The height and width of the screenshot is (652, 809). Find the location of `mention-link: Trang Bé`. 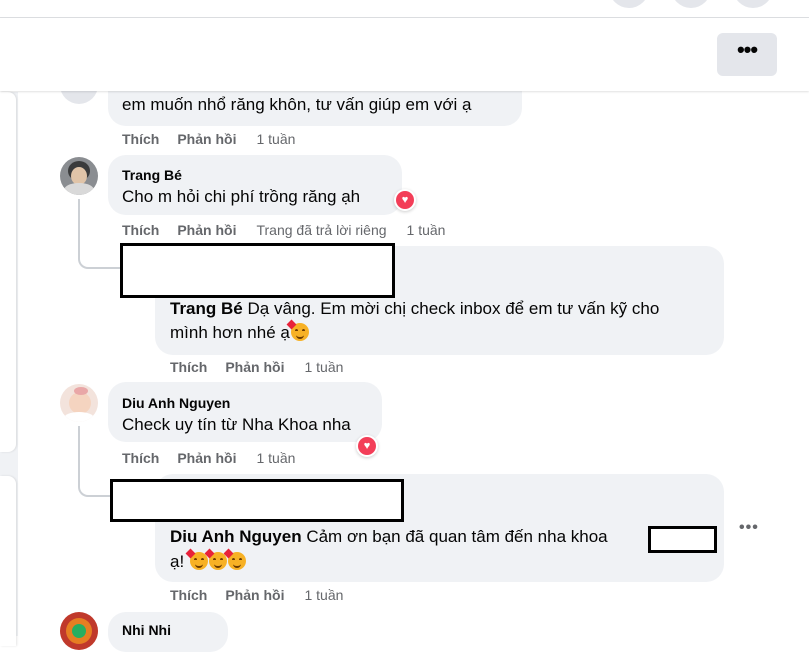

mention-link: Trang Bé is located at coordinates (206, 308).